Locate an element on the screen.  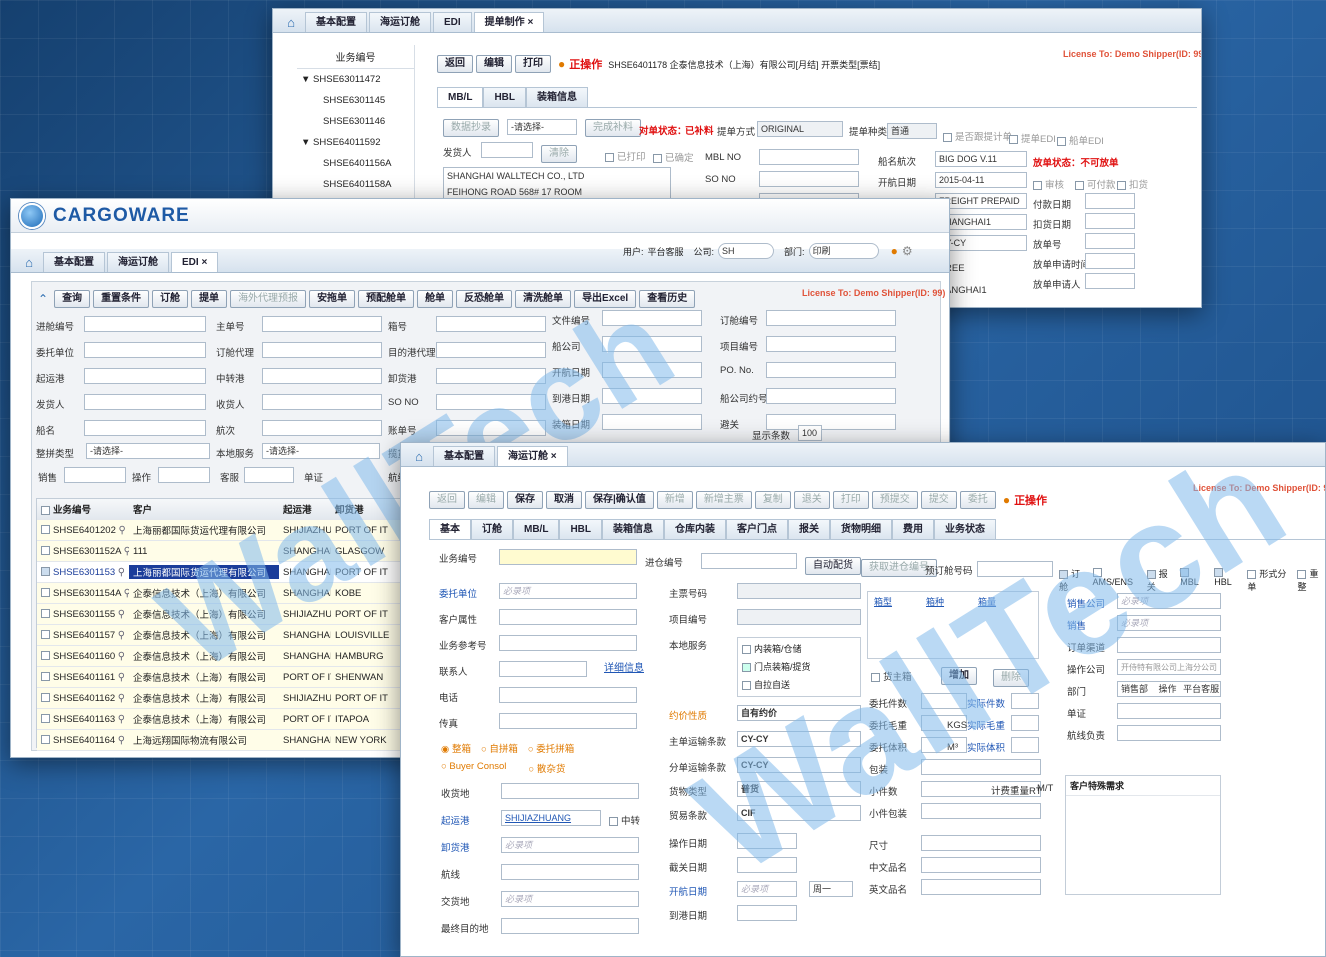
row-id: SHSE6401163 ⚲ is located at coordinates (83, 719).